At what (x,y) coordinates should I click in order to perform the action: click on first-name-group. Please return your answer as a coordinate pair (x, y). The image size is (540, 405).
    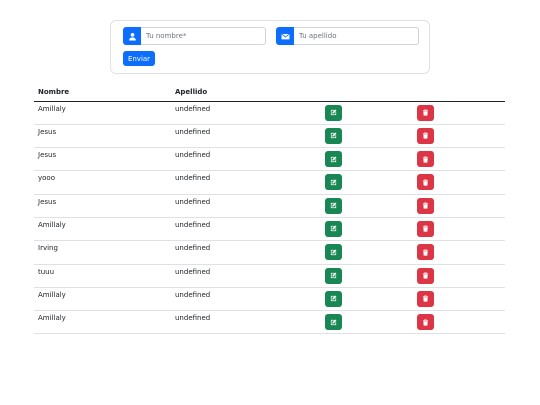
    Looking at the image, I should click on (194, 36).